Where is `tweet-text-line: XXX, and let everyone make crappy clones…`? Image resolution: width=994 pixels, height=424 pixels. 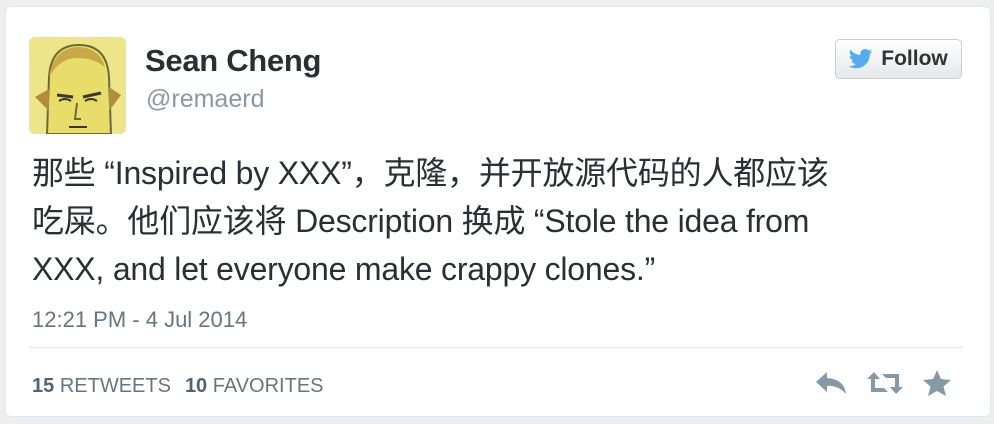
tweet-text-line: XXX, and let everyone make crappy clones… is located at coordinates (344, 269).